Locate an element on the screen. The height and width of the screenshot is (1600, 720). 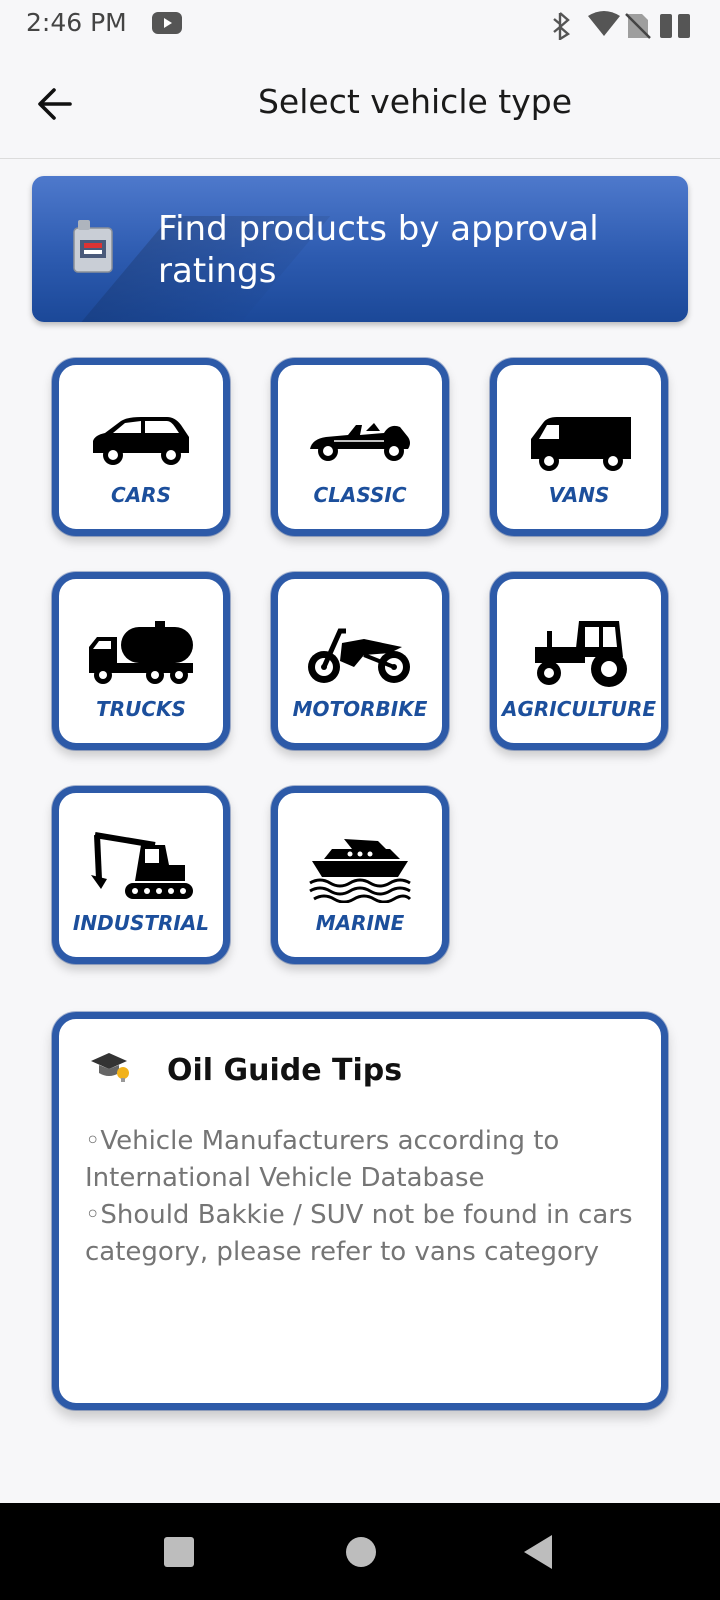
wifi-icon is located at coordinates (604, 23).